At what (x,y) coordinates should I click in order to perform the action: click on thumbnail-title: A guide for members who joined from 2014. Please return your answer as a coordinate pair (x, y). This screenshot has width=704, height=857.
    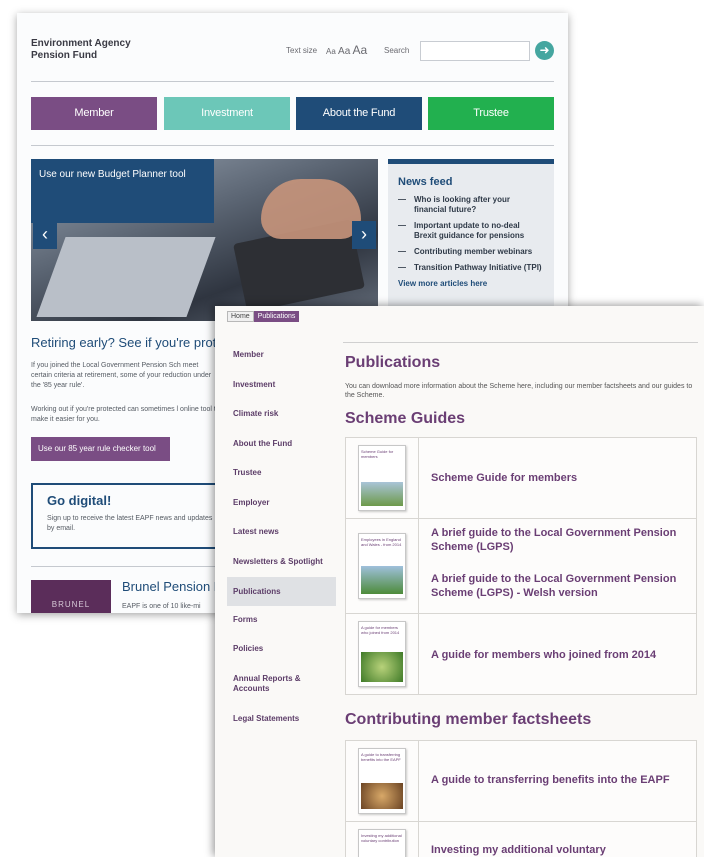
    Looking at the image, I should click on (380, 630).